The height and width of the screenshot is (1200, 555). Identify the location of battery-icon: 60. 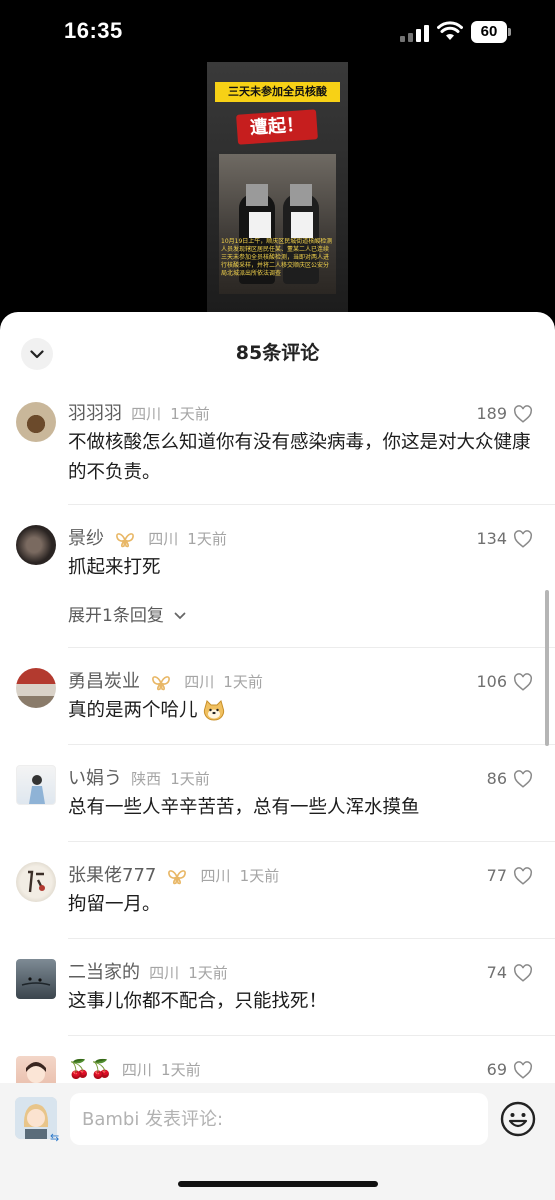
(491, 32).